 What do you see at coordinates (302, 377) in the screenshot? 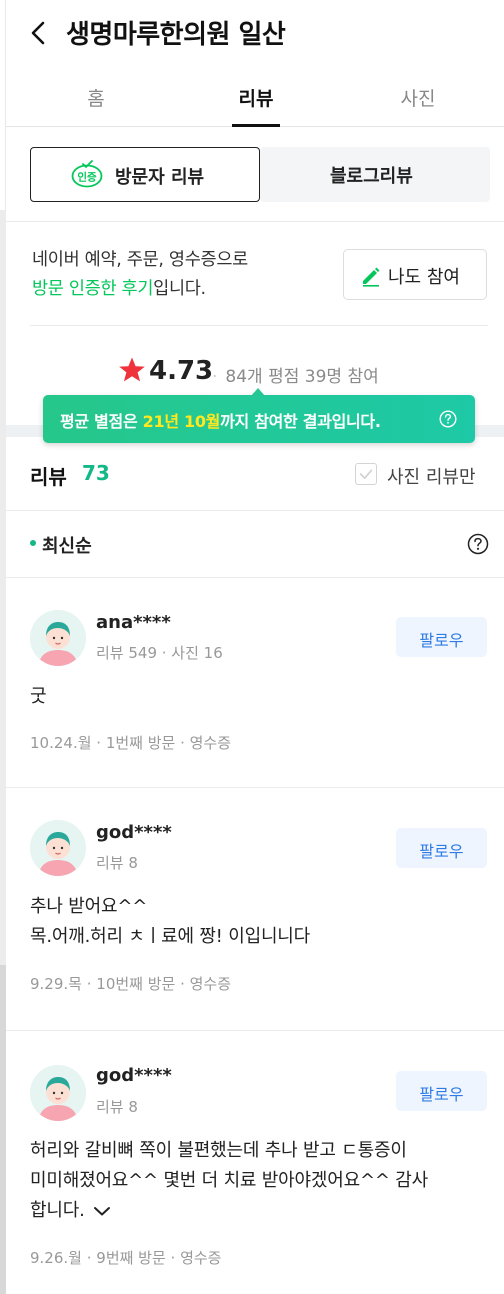
I see `rating-participants: 84개 평점 39명 참여` at bounding box center [302, 377].